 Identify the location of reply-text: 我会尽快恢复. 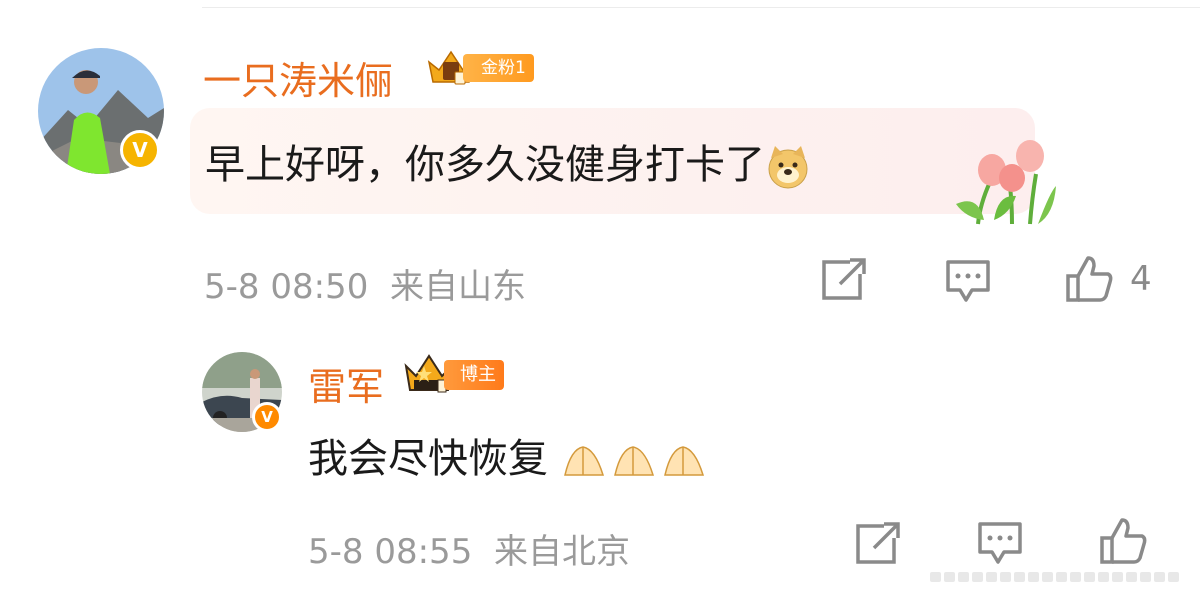
(508, 455).